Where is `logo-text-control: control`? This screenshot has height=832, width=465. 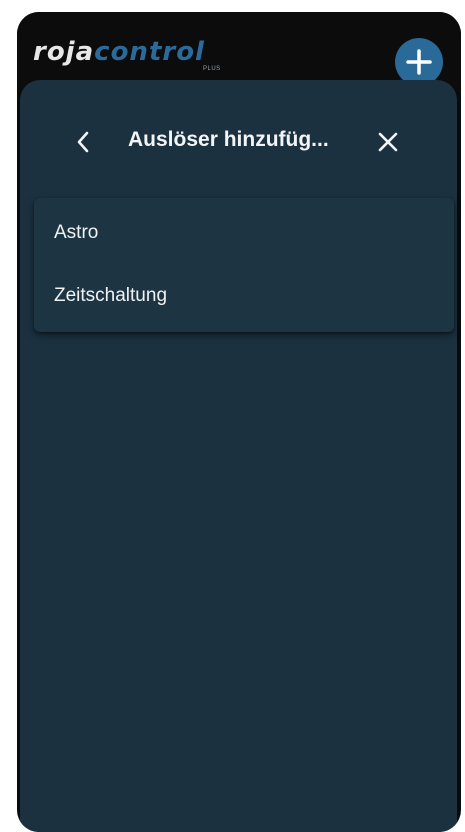
logo-text-control: control is located at coordinates (149, 52).